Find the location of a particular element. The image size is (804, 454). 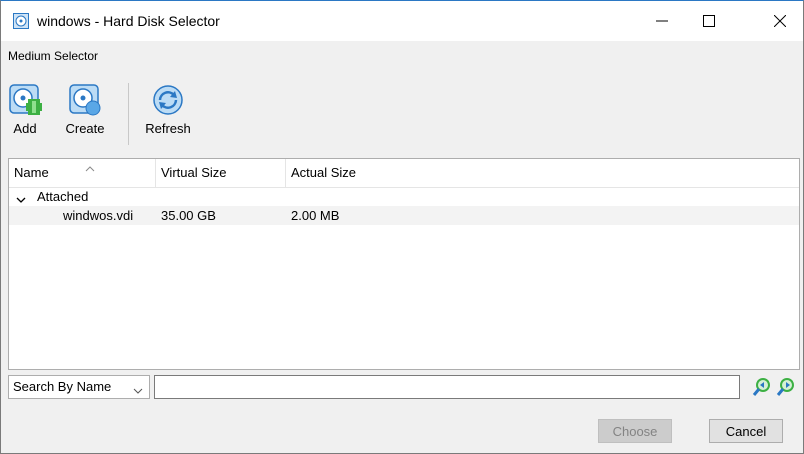

disk-add-icon is located at coordinates (25, 100).